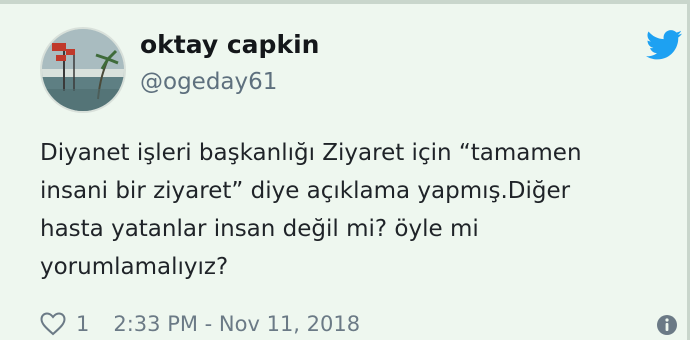 Image resolution: width=690 pixels, height=340 pixels. What do you see at coordinates (83, 324) in the screenshot?
I see `like-count: 1` at bounding box center [83, 324].